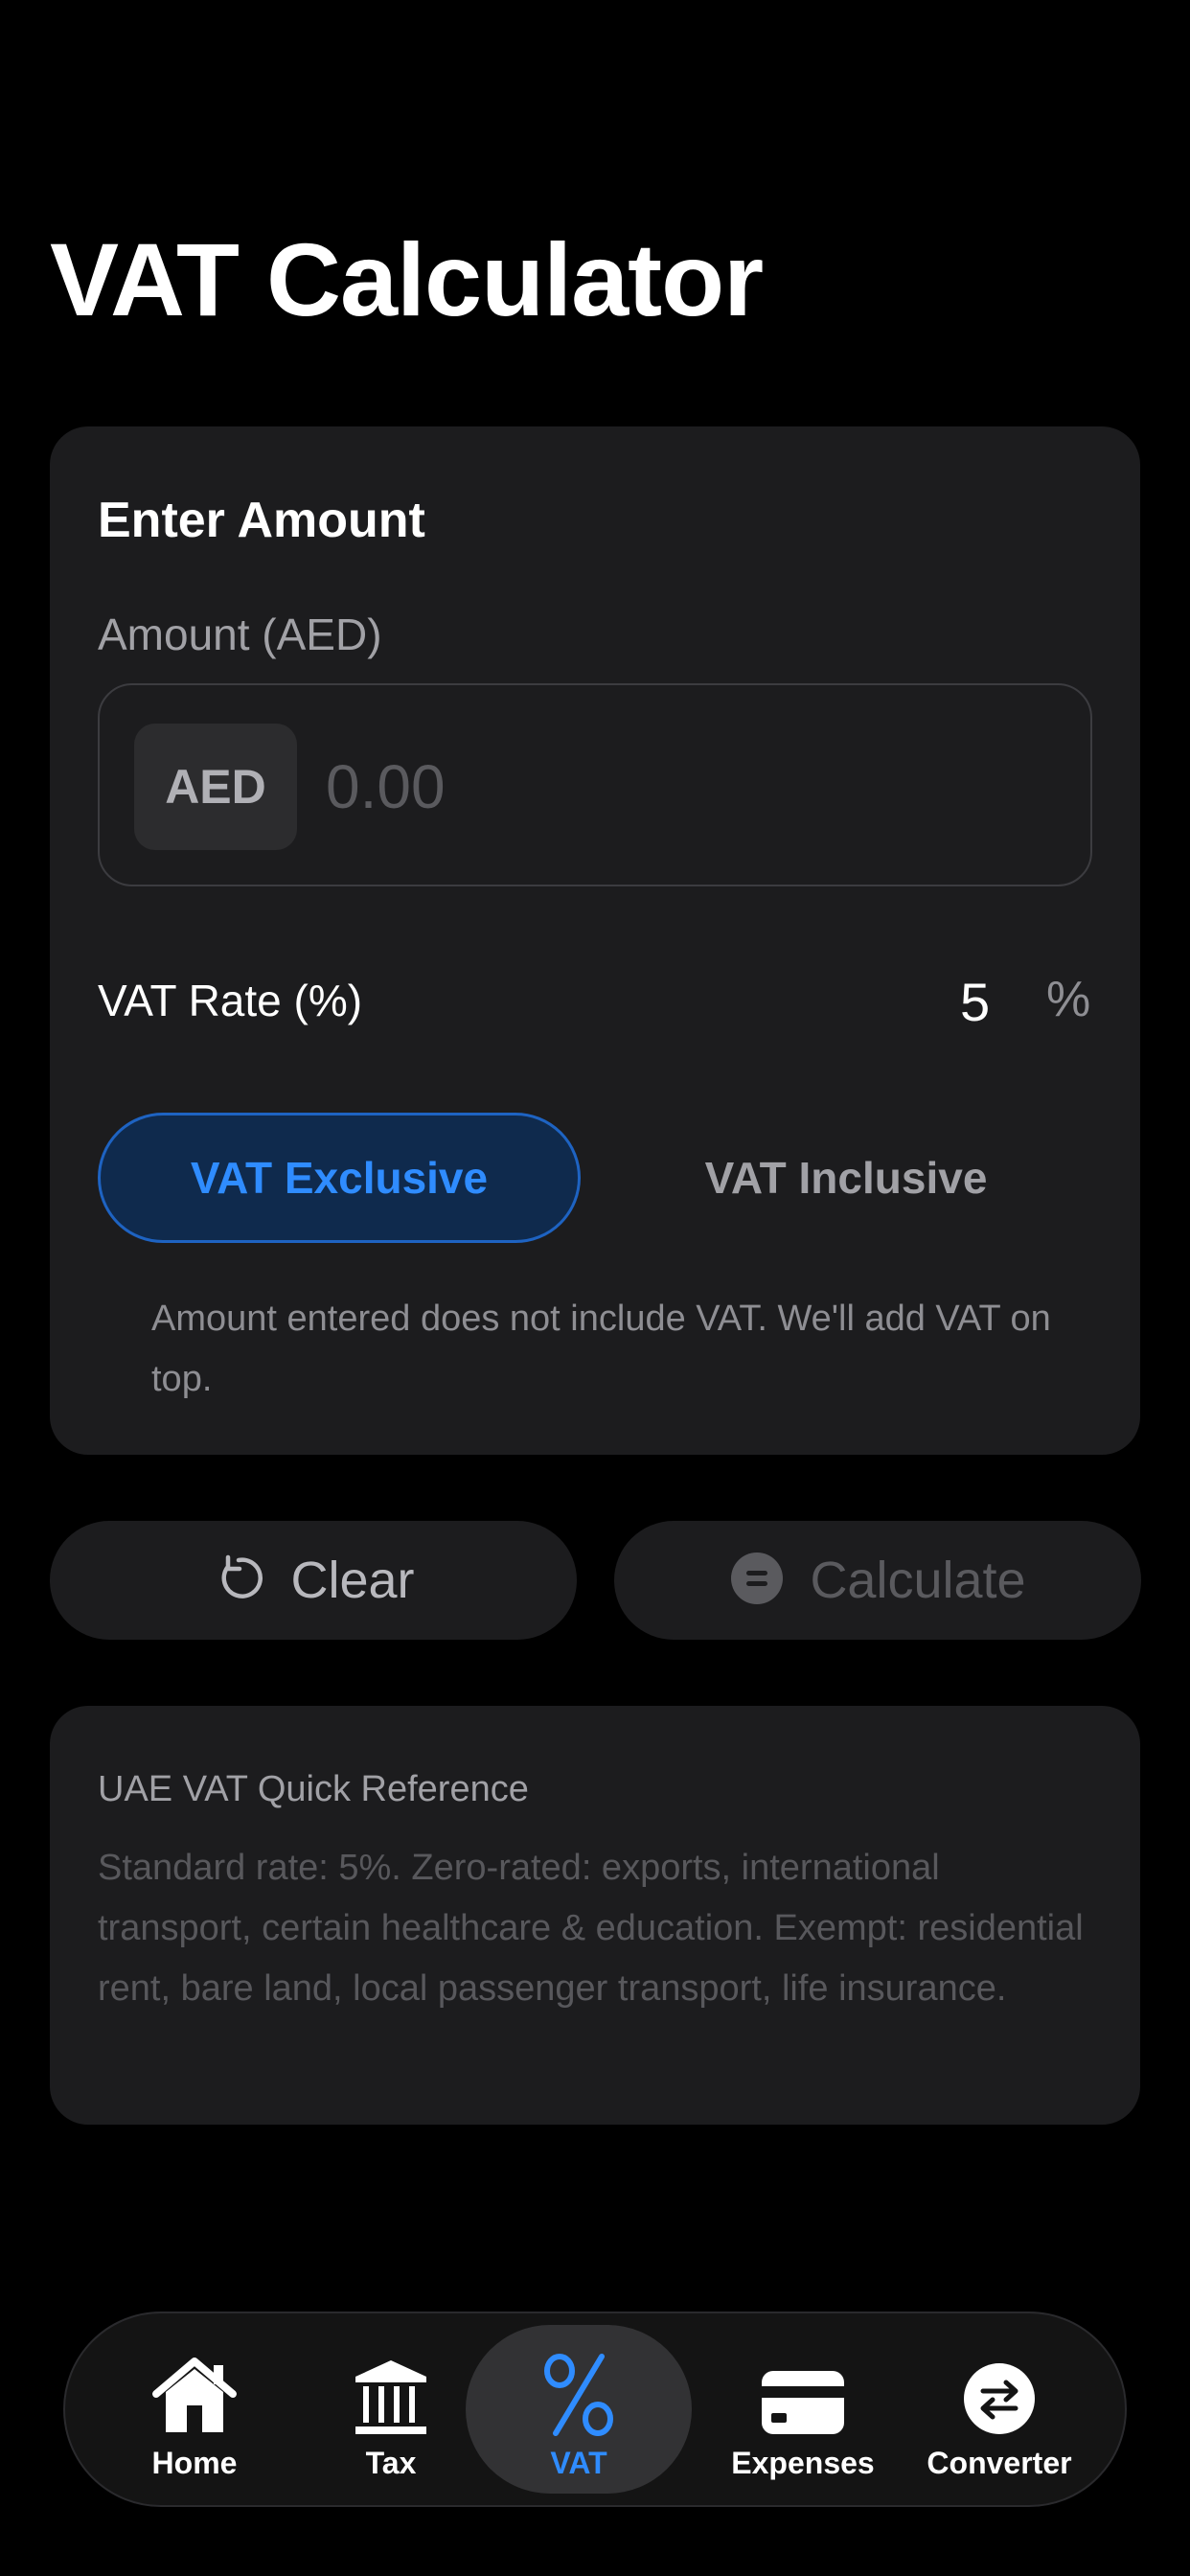 Image resolution: width=1190 pixels, height=2576 pixels. What do you see at coordinates (262, 520) in the screenshot?
I see `section-heading: Enter Amount` at bounding box center [262, 520].